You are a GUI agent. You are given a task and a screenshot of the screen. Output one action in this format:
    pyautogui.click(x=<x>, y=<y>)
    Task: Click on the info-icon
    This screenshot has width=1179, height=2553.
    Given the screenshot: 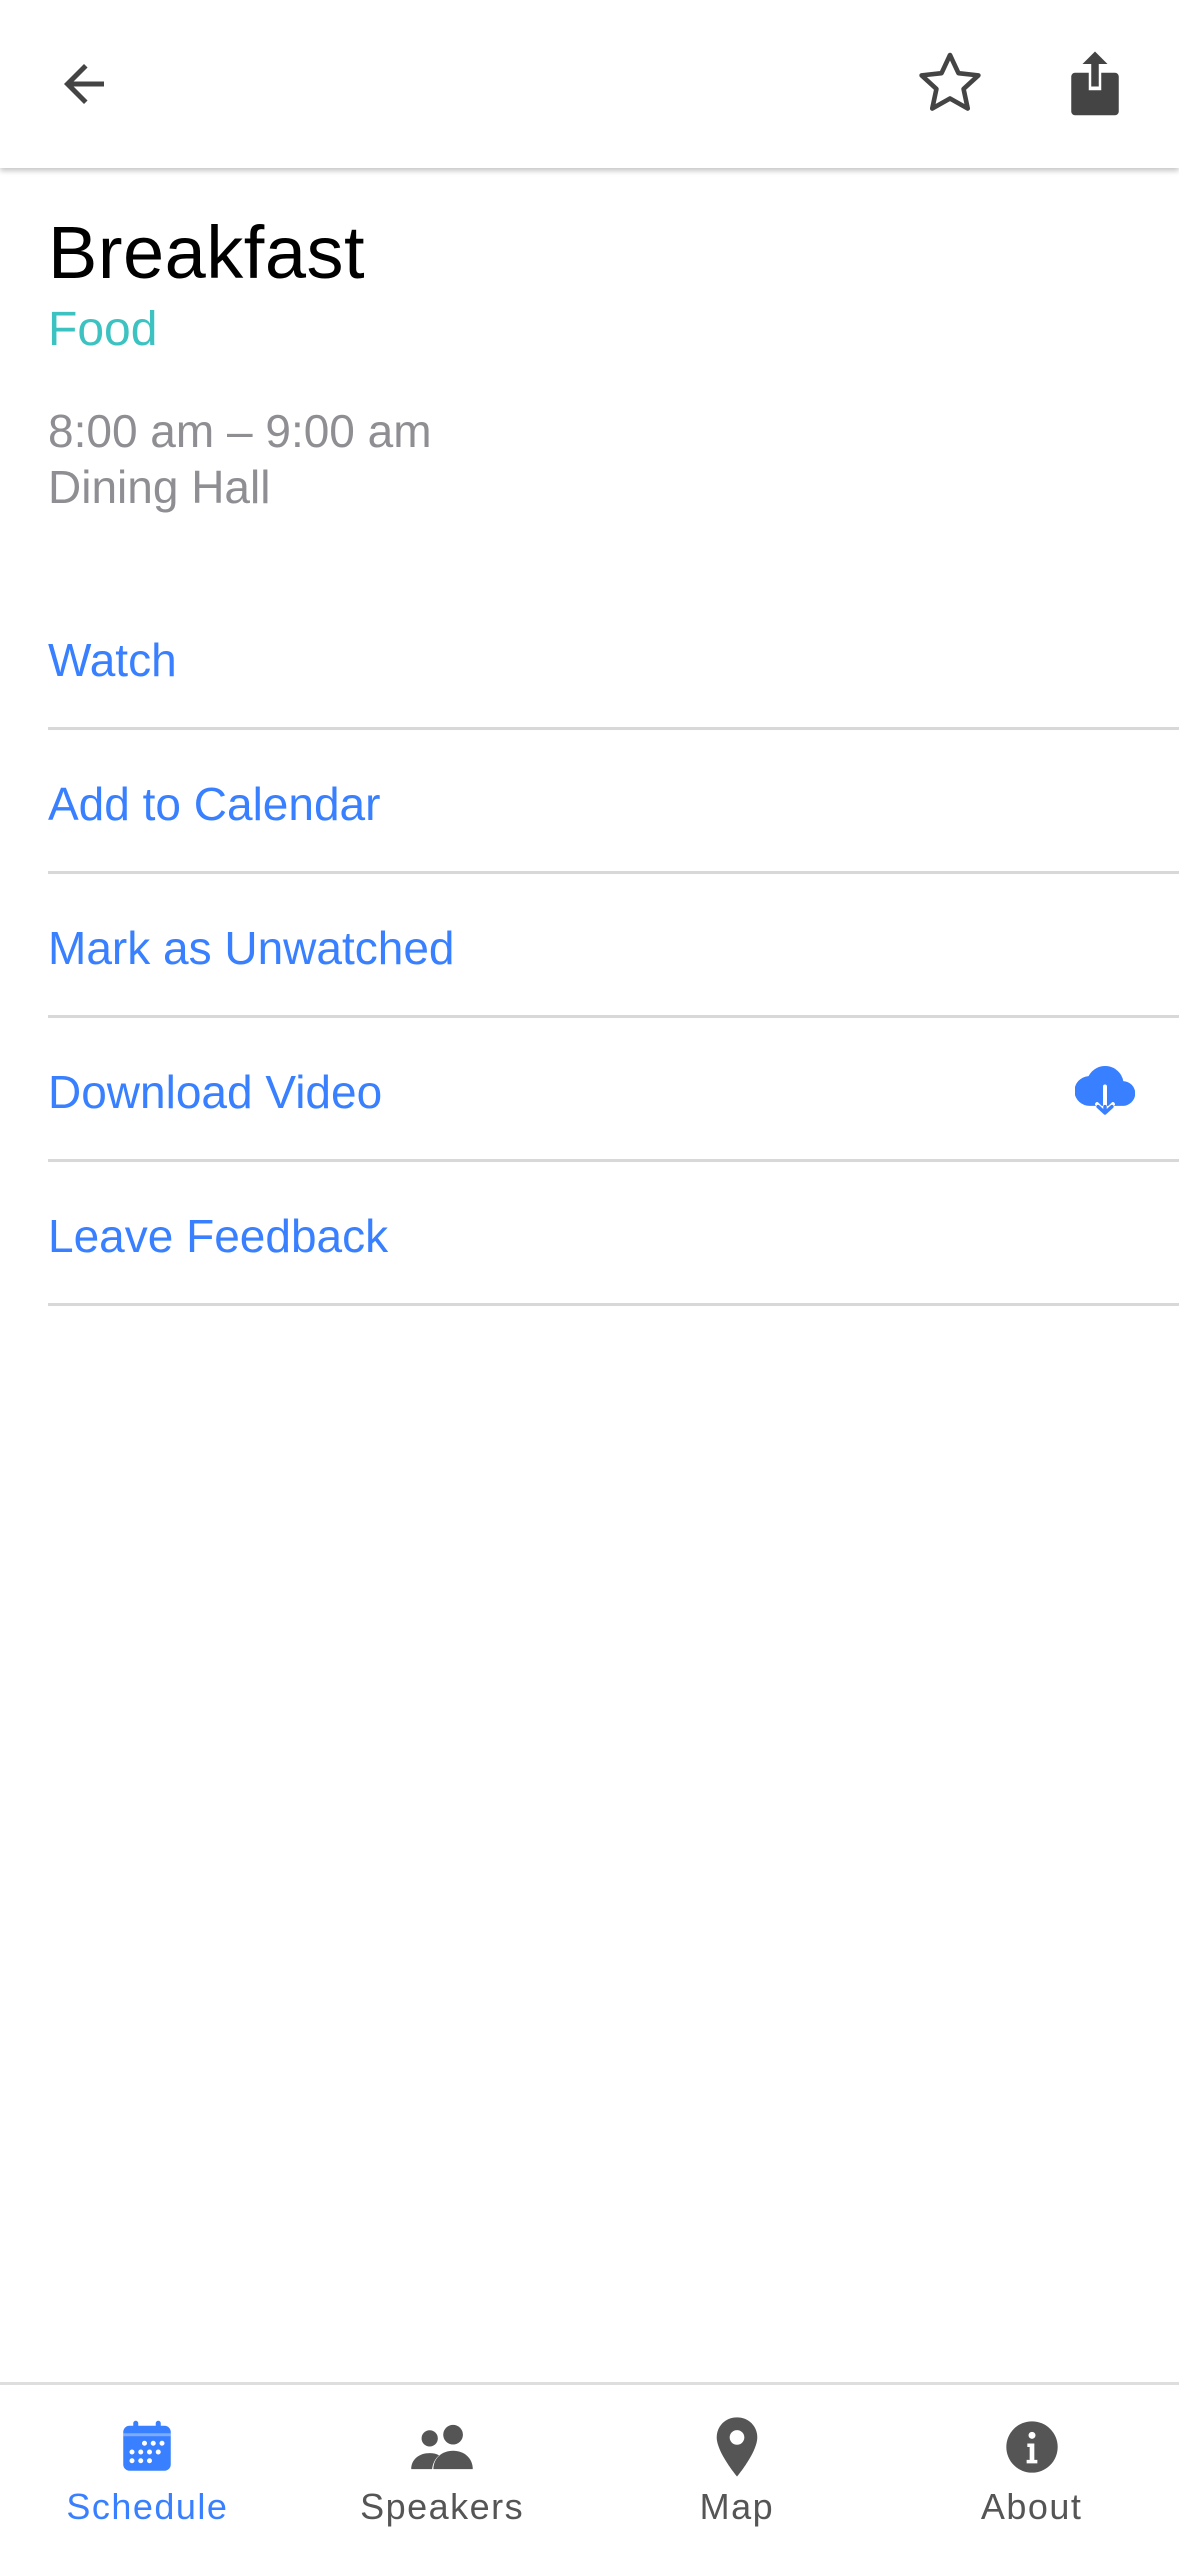 What is the action you would take?
    pyautogui.click(x=1032, y=2447)
    